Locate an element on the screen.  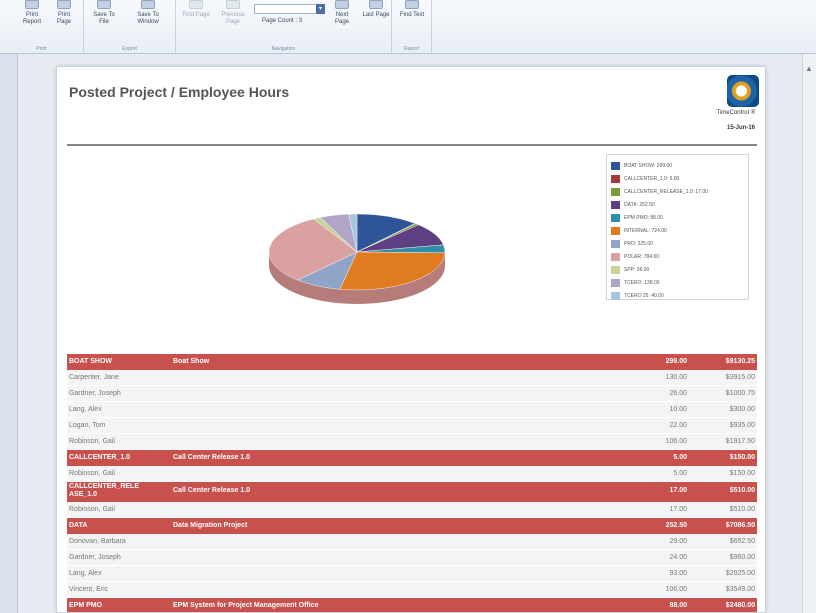
amount-value: $935.00 is located at coordinates (742, 425).